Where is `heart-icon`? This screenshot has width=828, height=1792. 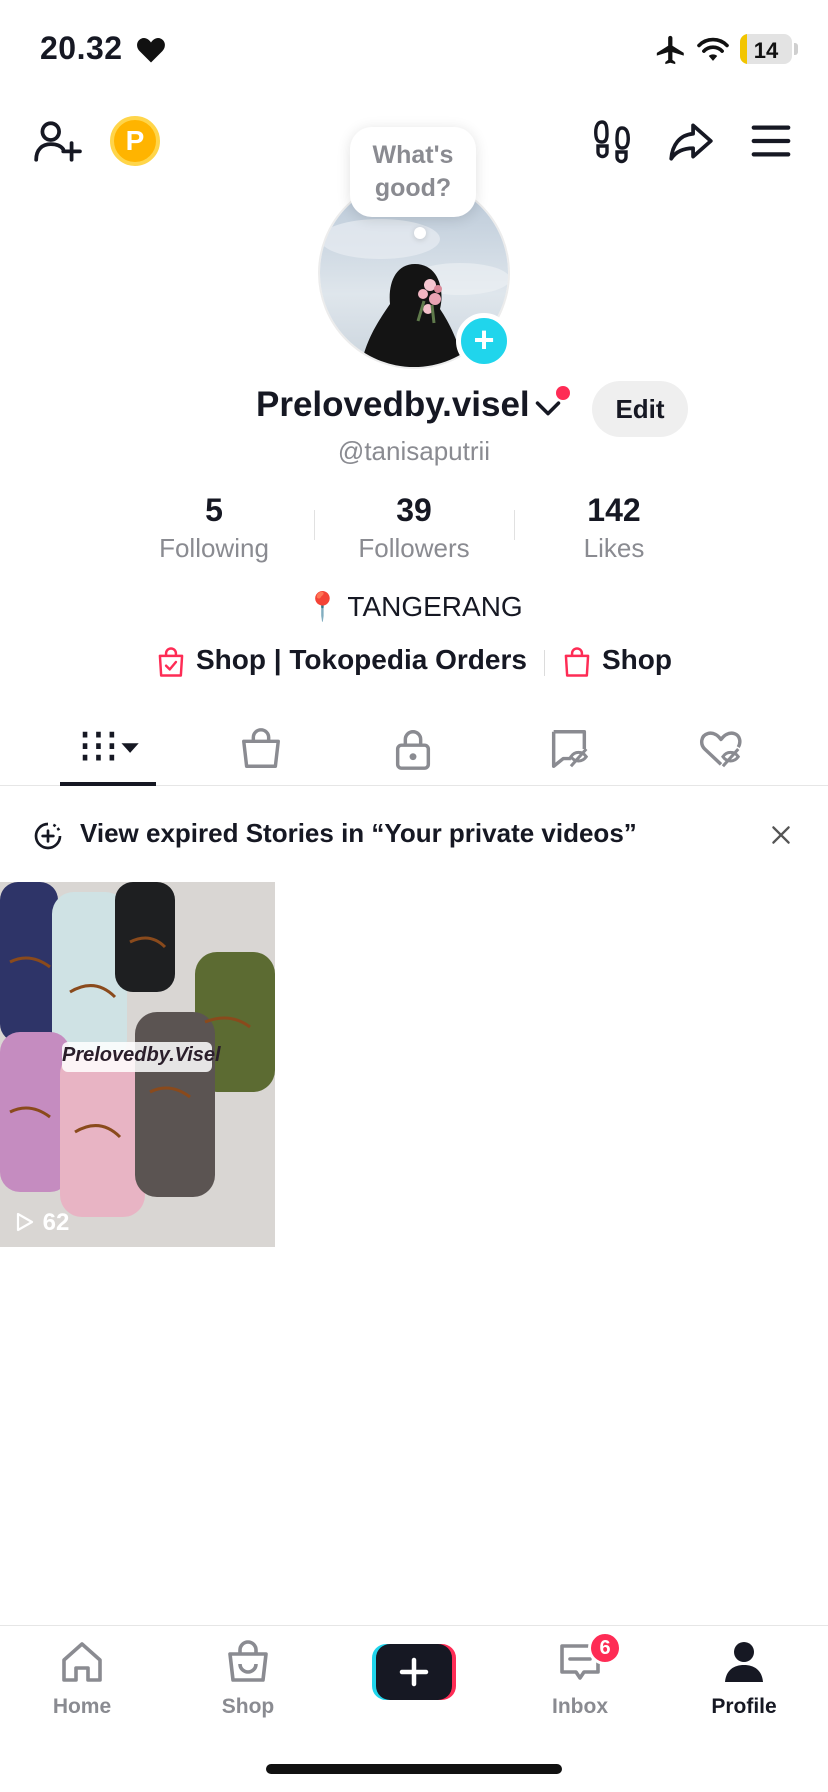
heart-icon is located at coordinates (151, 50).